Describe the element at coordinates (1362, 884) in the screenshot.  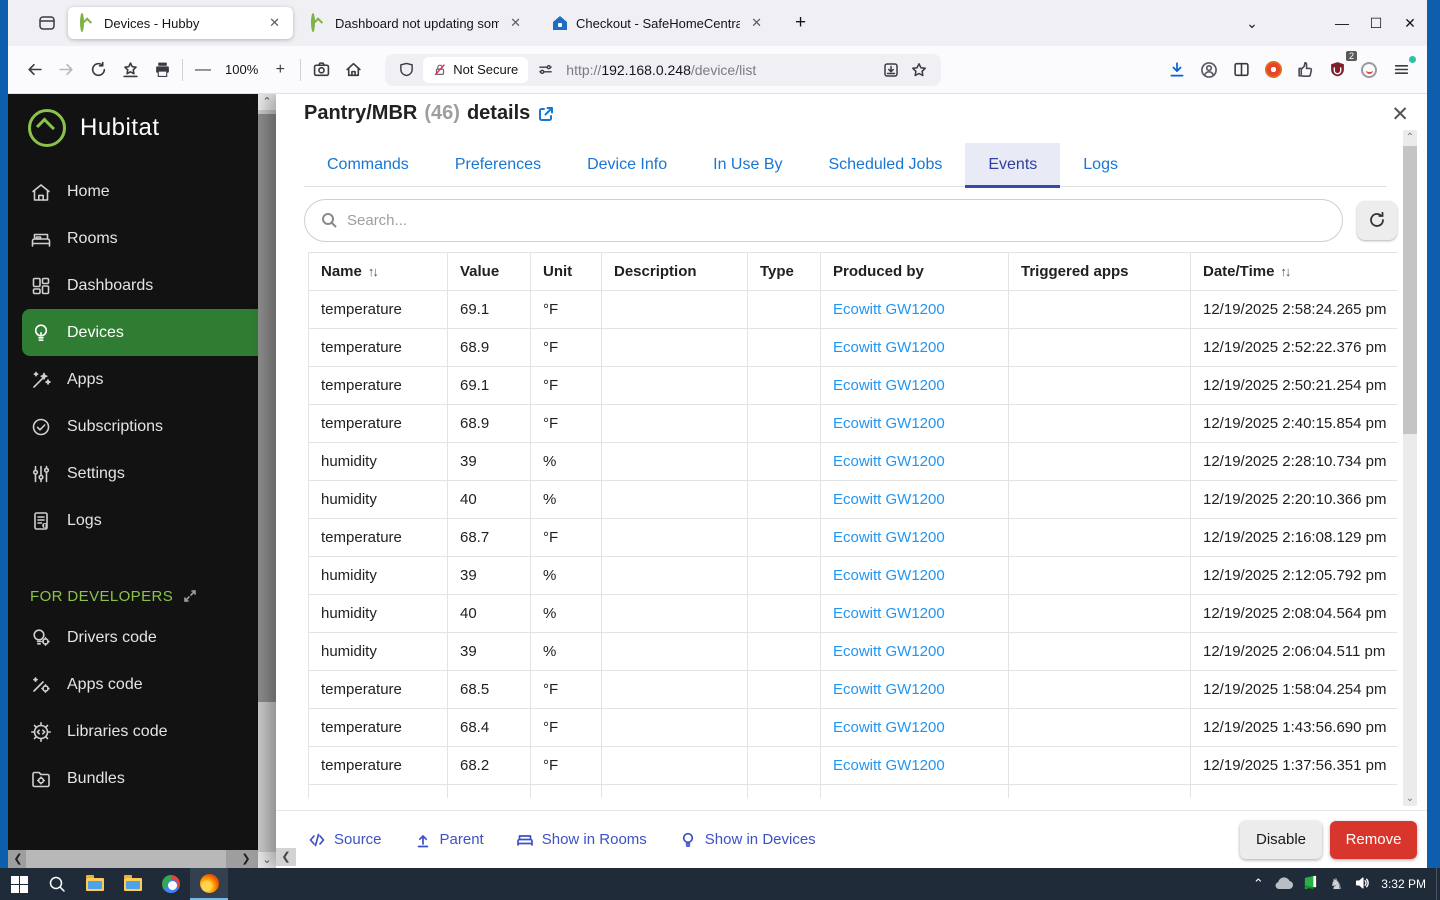
I see `volume-icon` at that location.